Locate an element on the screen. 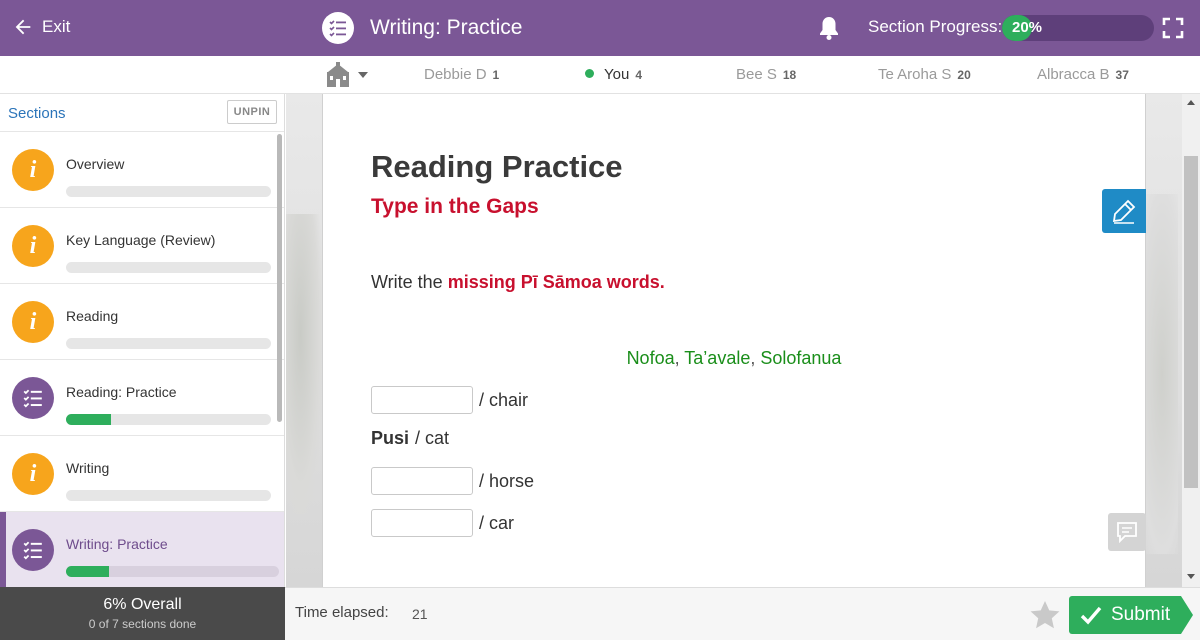 The height and width of the screenshot is (640, 1200). sidebar-item-label: Reading: Practice is located at coordinates (121, 392).